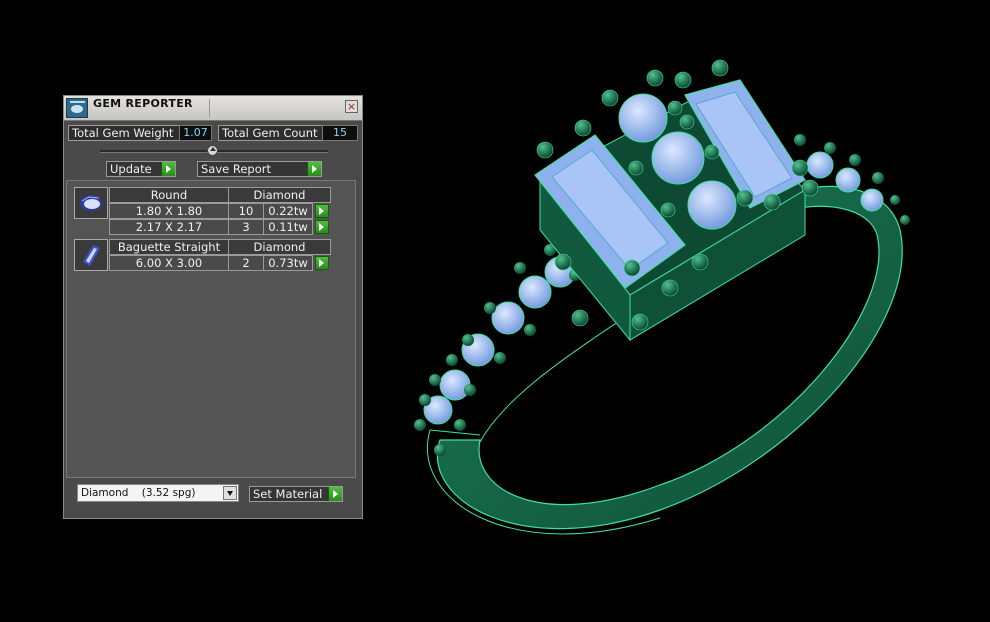 This screenshot has height=622, width=990. What do you see at coordinates (230, 493) in the screenshot?
I see `chevron-down-icon` at bounding box center [230, 493].